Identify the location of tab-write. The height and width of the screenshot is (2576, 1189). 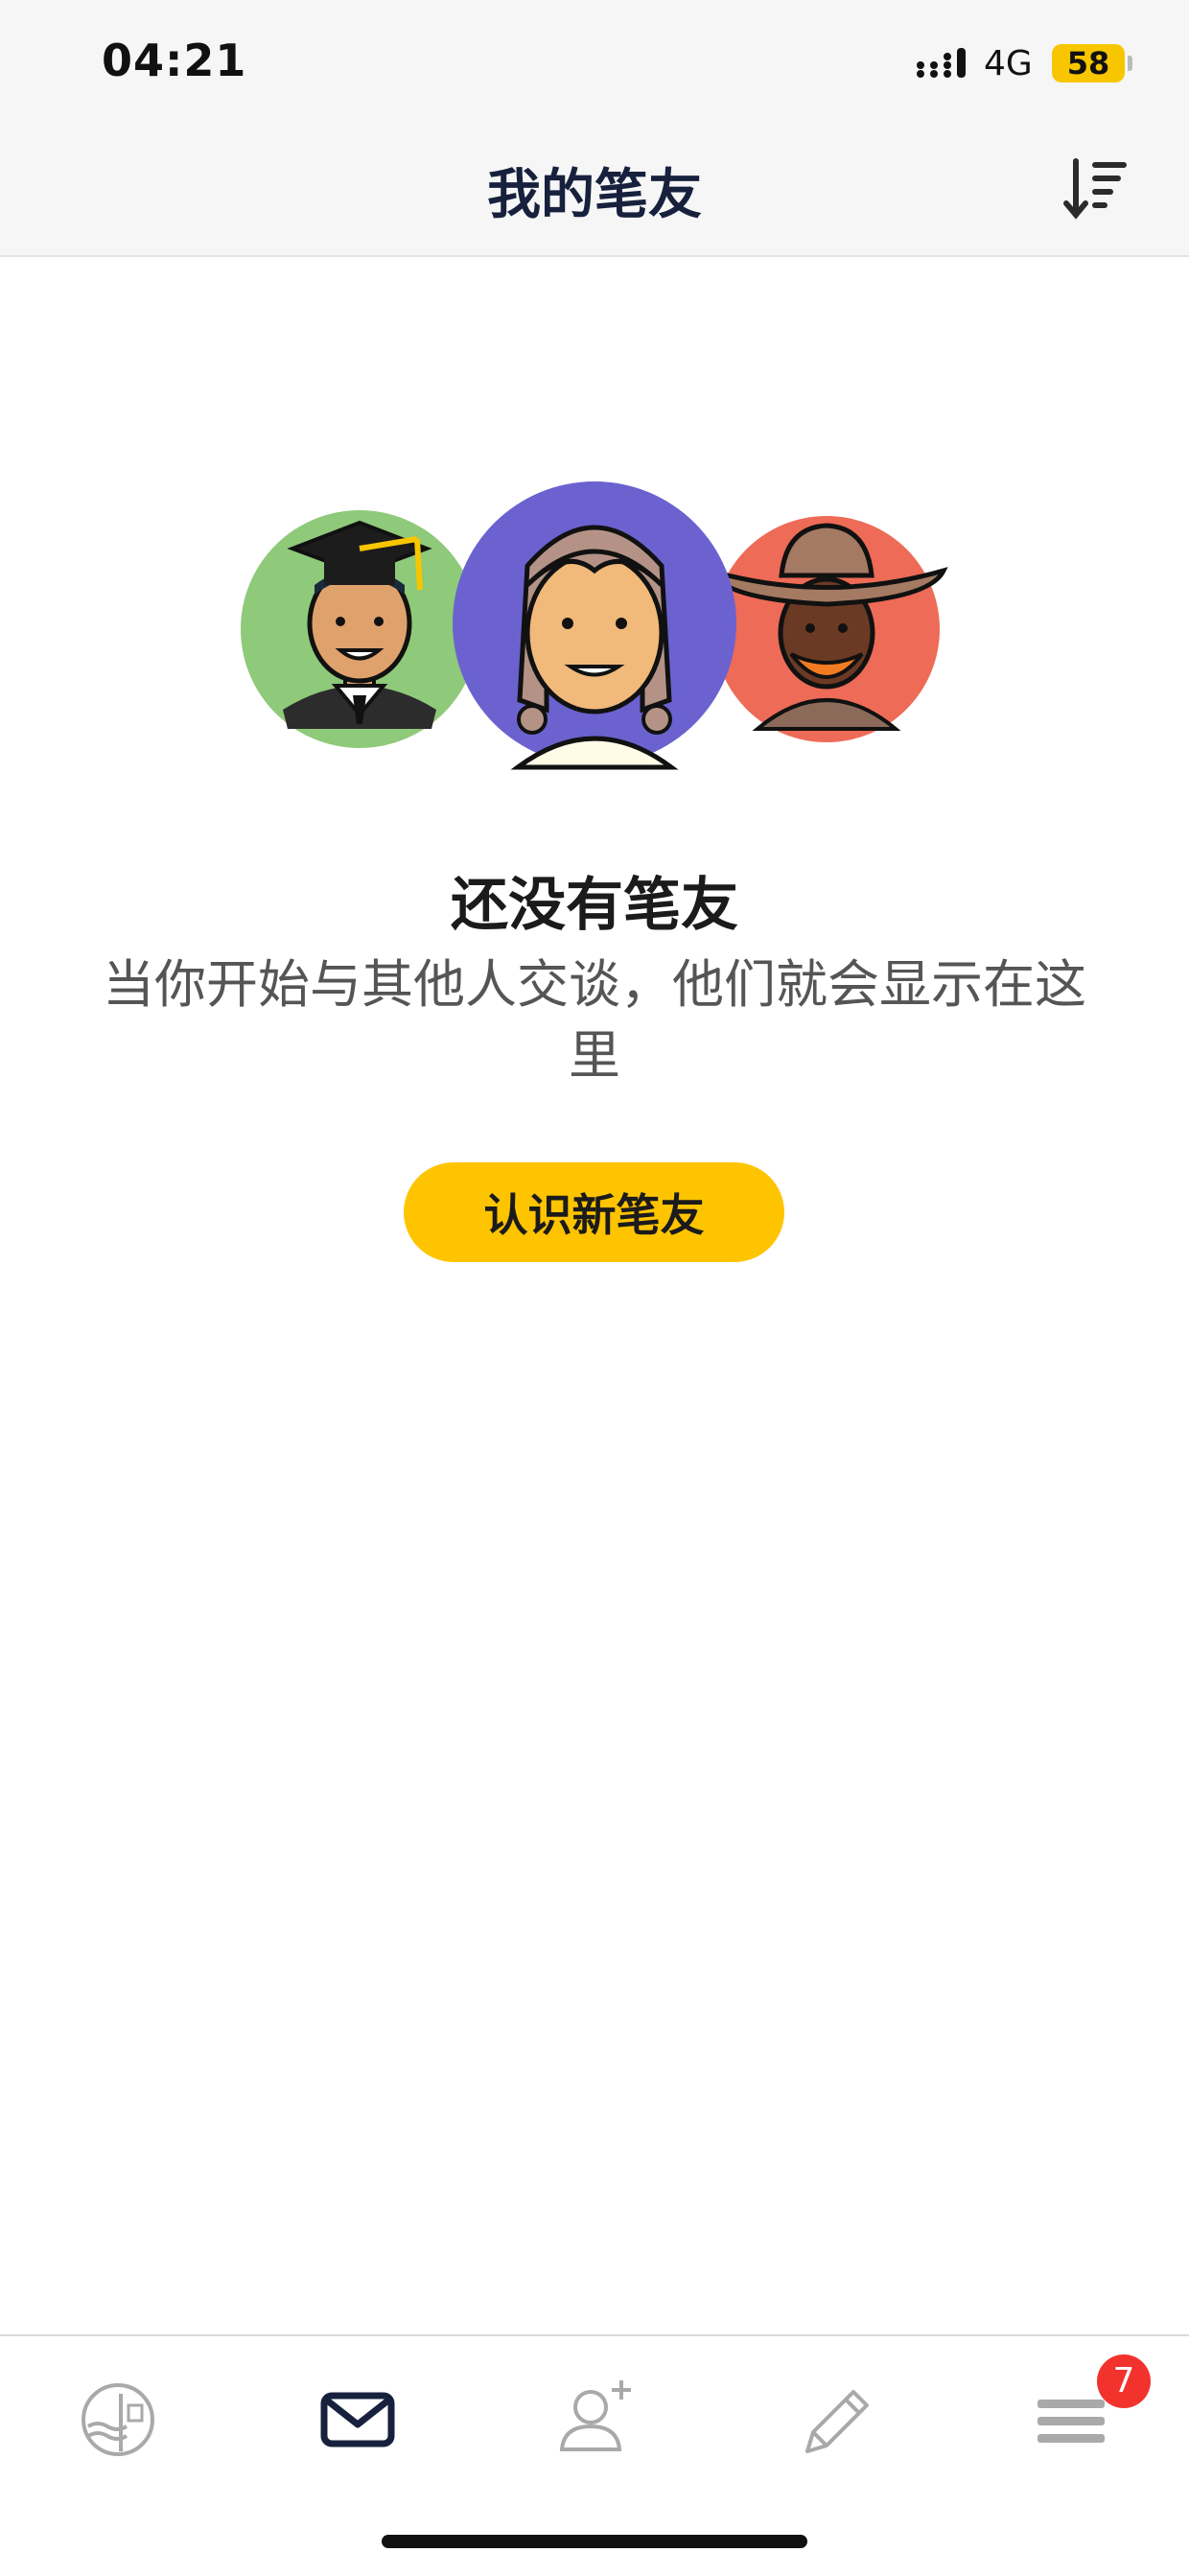
(833, 2419).